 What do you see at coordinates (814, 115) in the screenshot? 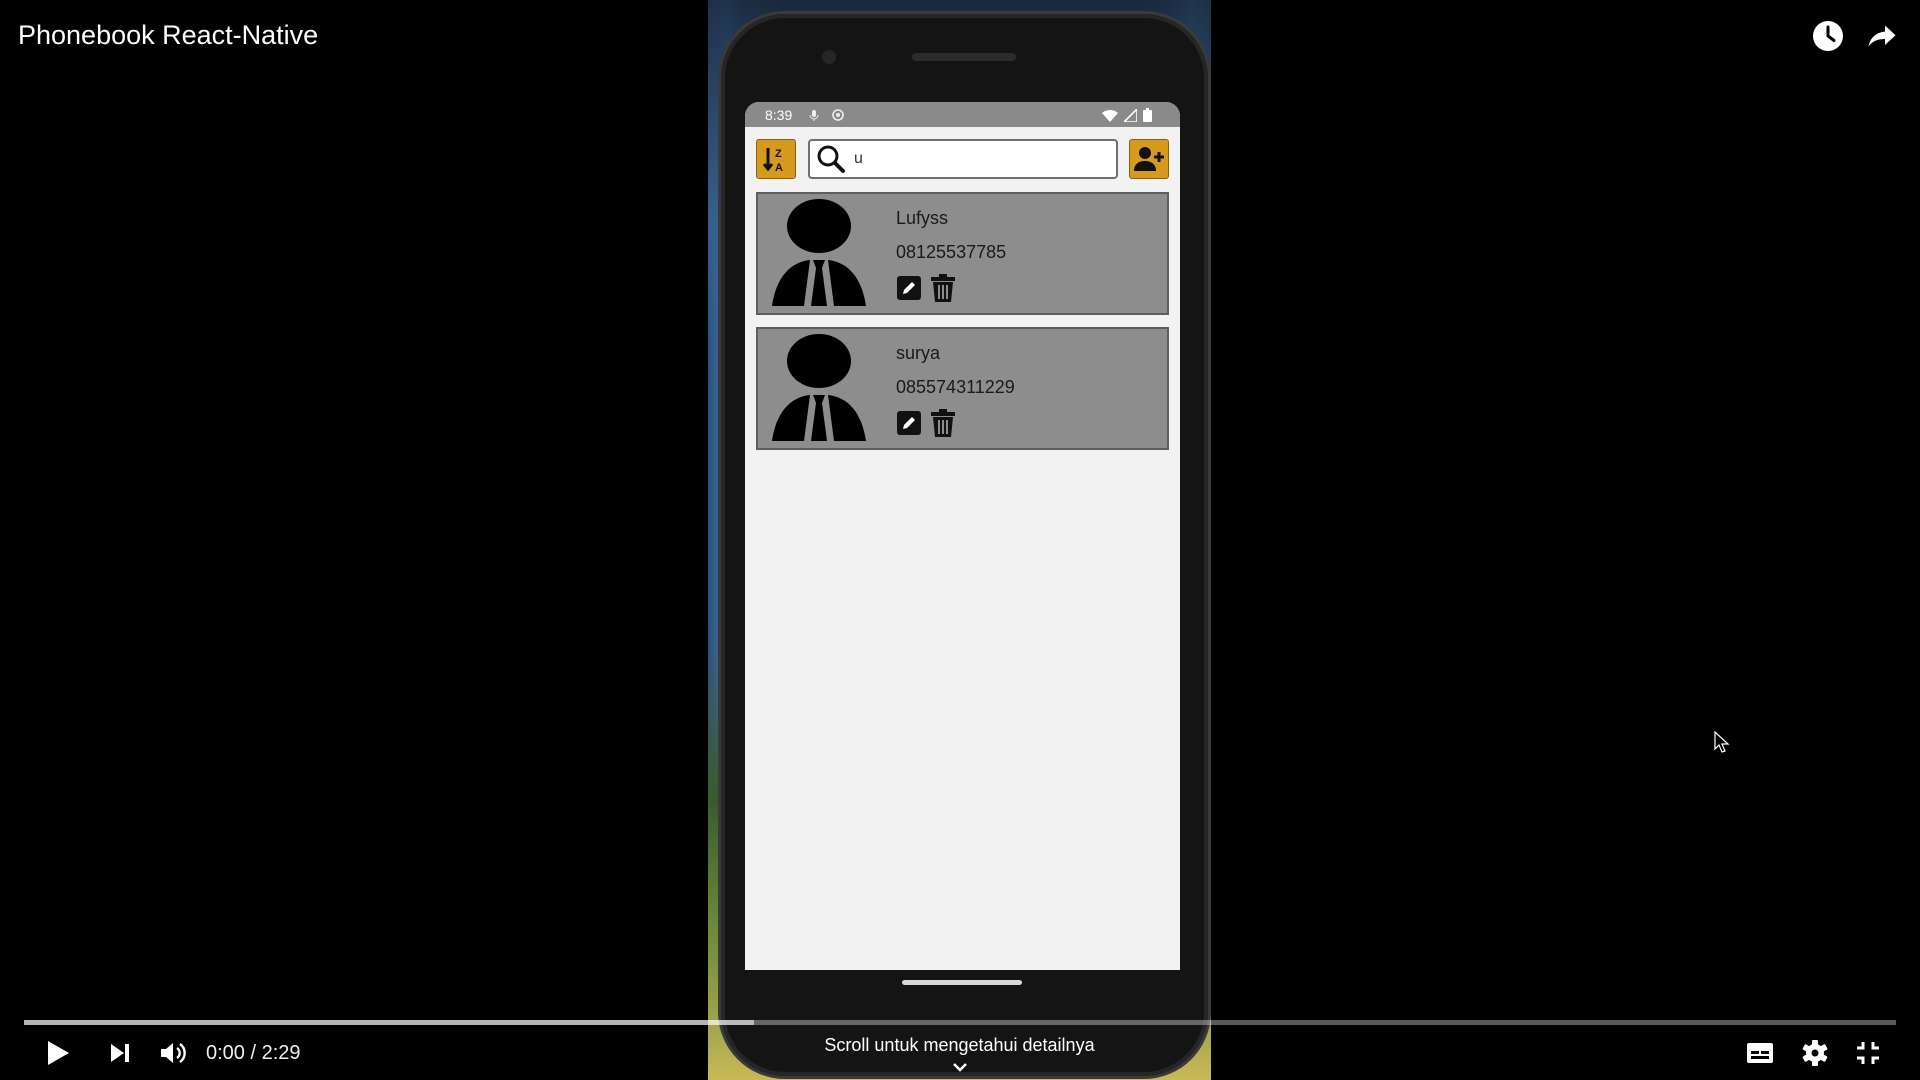
I see `mic-icon` at bounding box center [814, 115].